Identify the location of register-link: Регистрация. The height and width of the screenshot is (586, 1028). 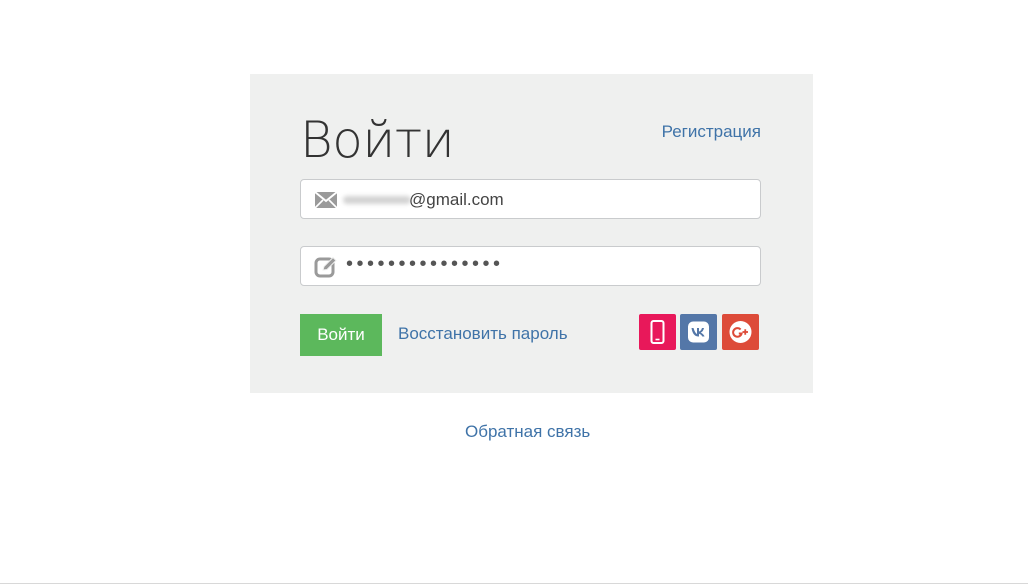
(711, 132).